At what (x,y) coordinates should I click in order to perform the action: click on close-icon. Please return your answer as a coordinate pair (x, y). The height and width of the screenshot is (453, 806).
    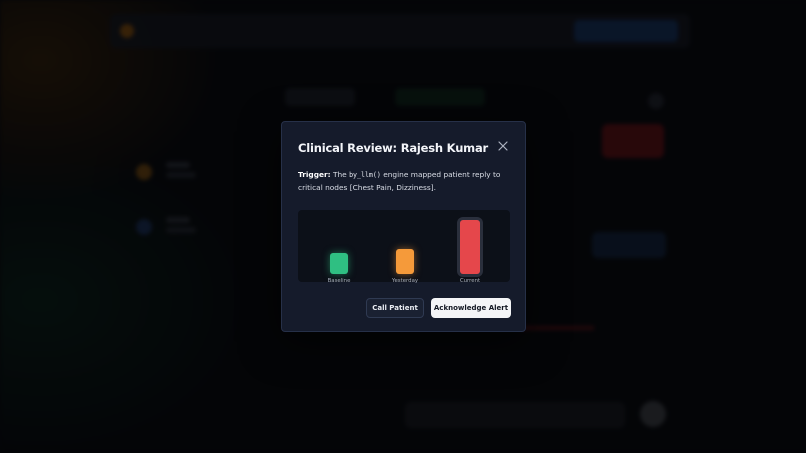
    Looking at the image, I should click on (503, 146).